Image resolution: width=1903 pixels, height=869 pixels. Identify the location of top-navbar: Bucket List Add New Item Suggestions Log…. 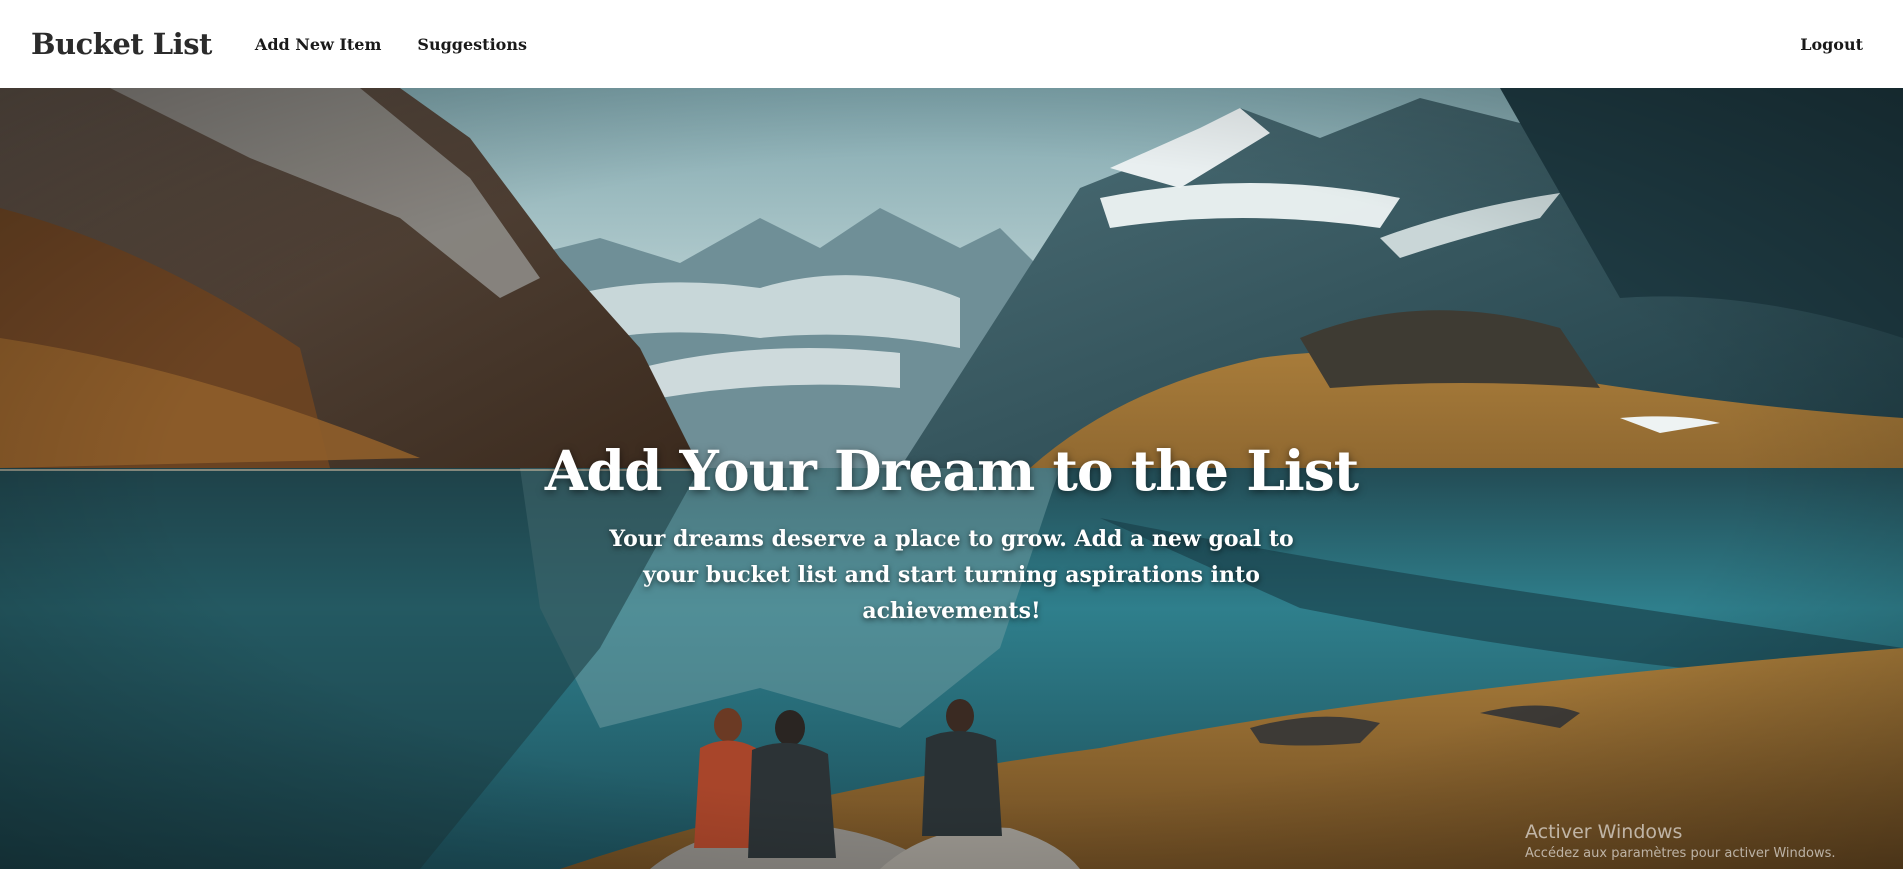
(951, 44).